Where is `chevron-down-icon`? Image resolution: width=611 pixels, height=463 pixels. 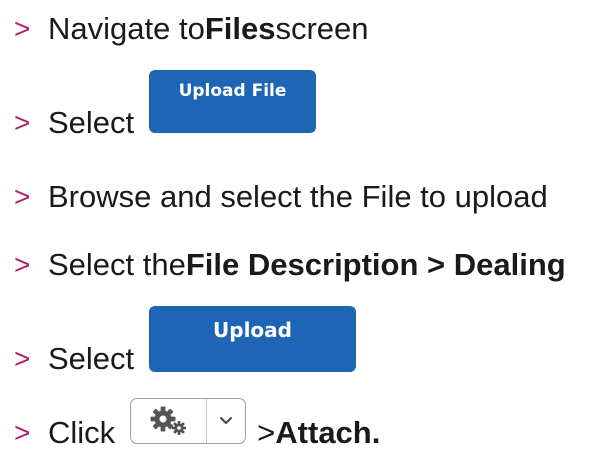
chevron-down-icon is located at coordinates (226, 421).